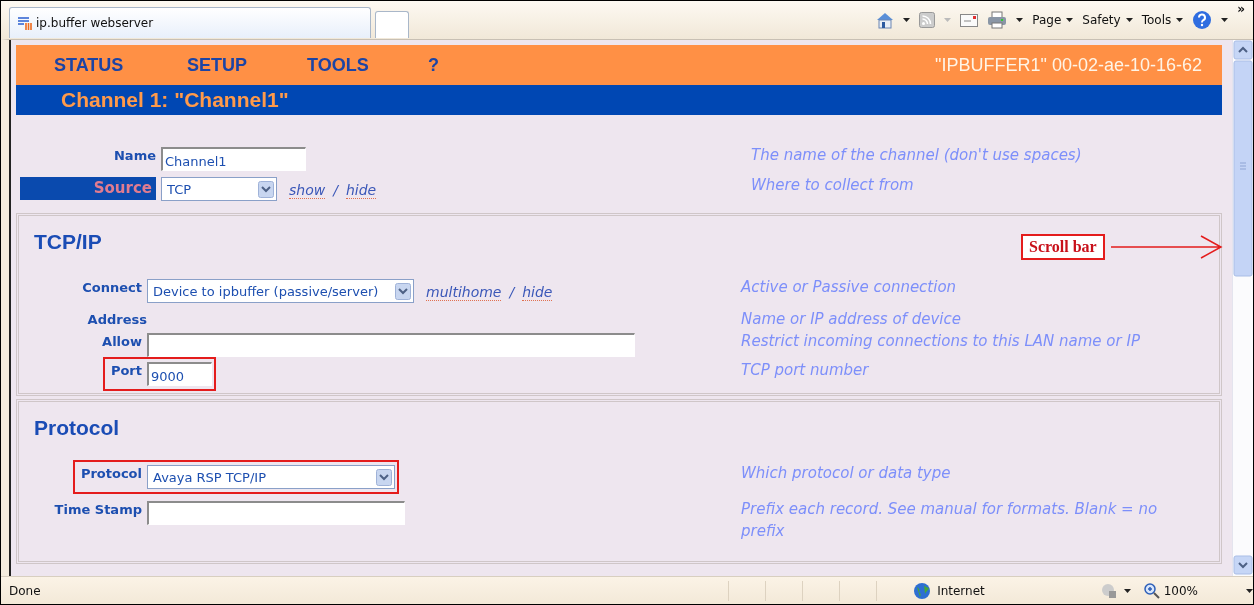 This screenshot has height=605, width=1254. Describe the element at coordinates (233, 159) in the screenshot. I see `text-field: Channel1` at that location.